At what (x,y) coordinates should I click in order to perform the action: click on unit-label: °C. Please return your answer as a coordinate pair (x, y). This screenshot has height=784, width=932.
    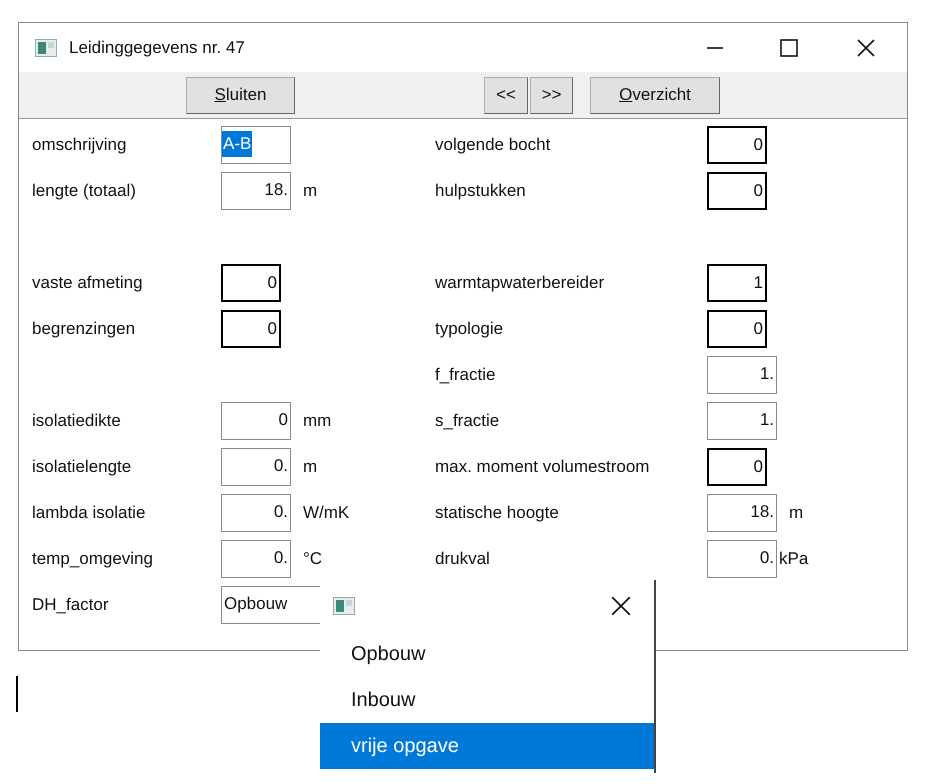
    Looking at the image, I should click on (312, 559).